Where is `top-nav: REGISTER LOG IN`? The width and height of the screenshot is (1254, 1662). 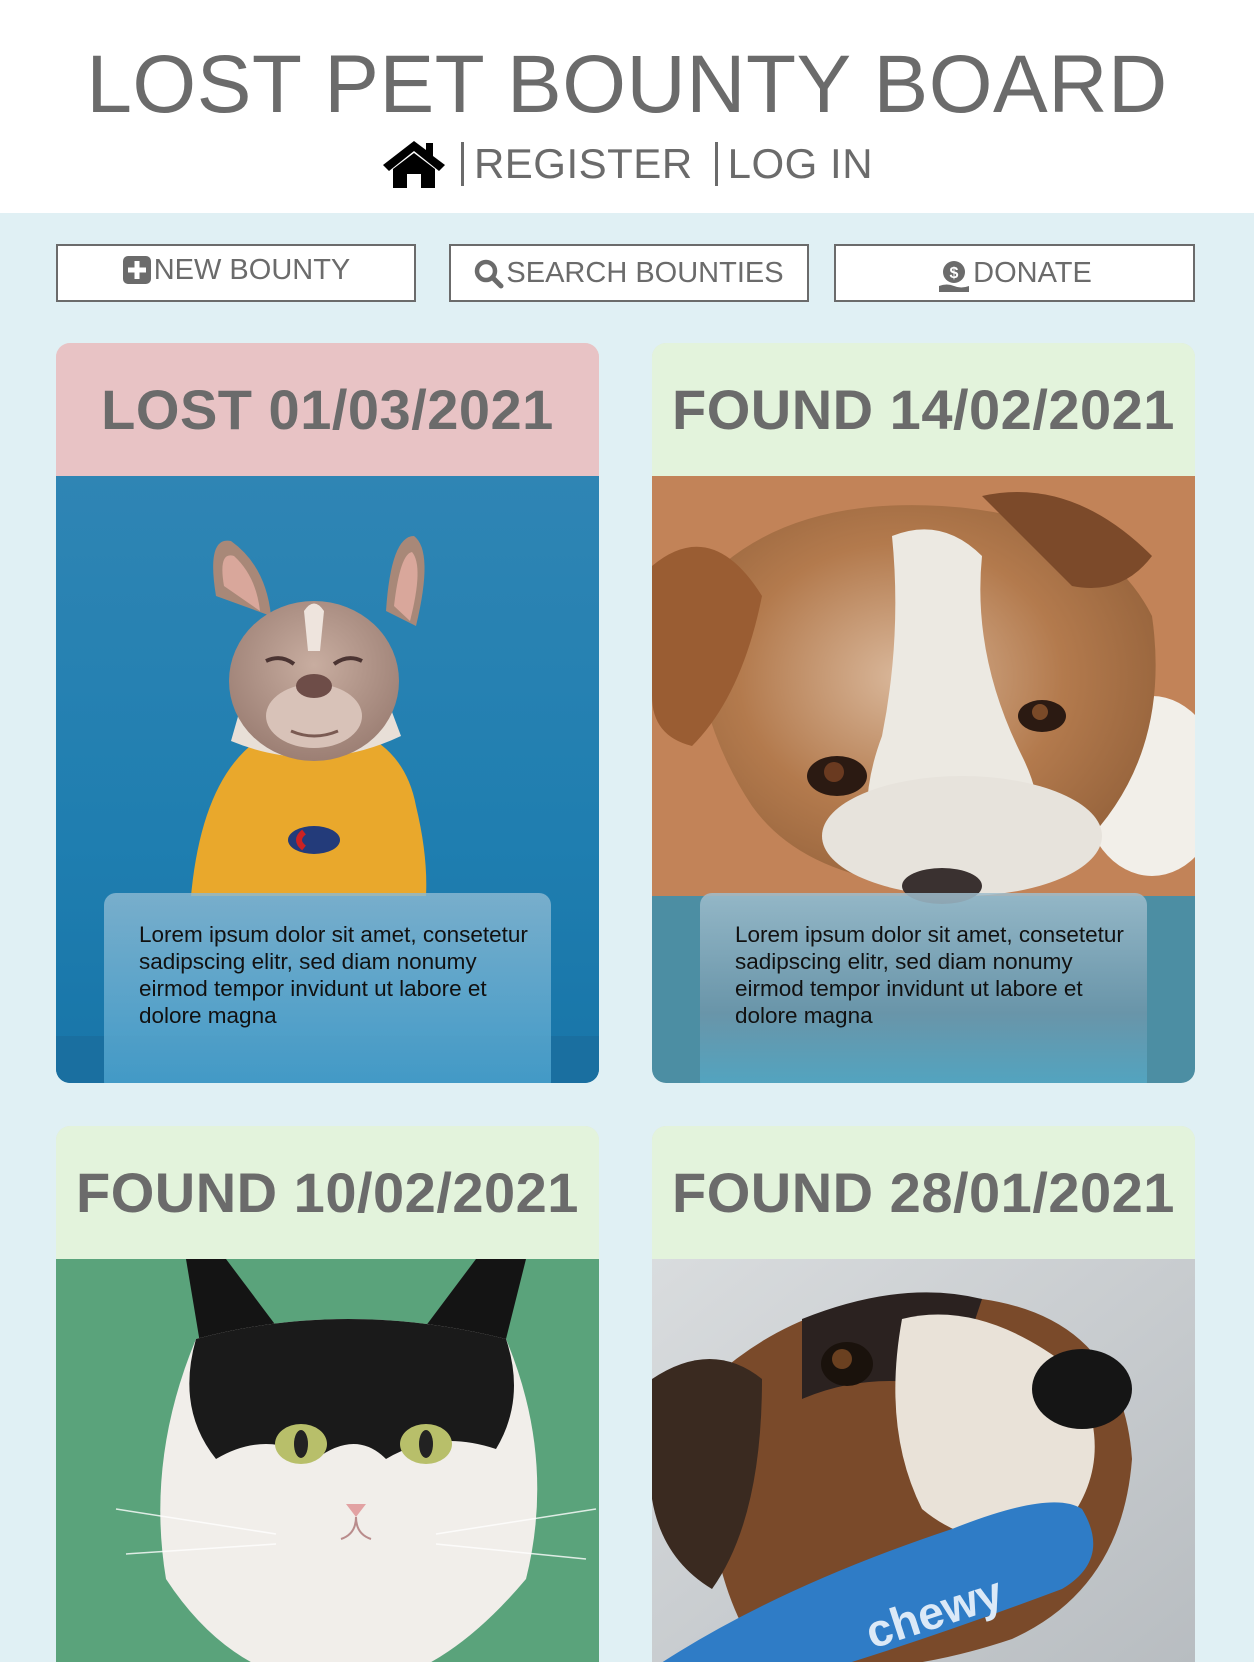 top-nav: REGISTER LOG IN is located at coordinates (627, 164).